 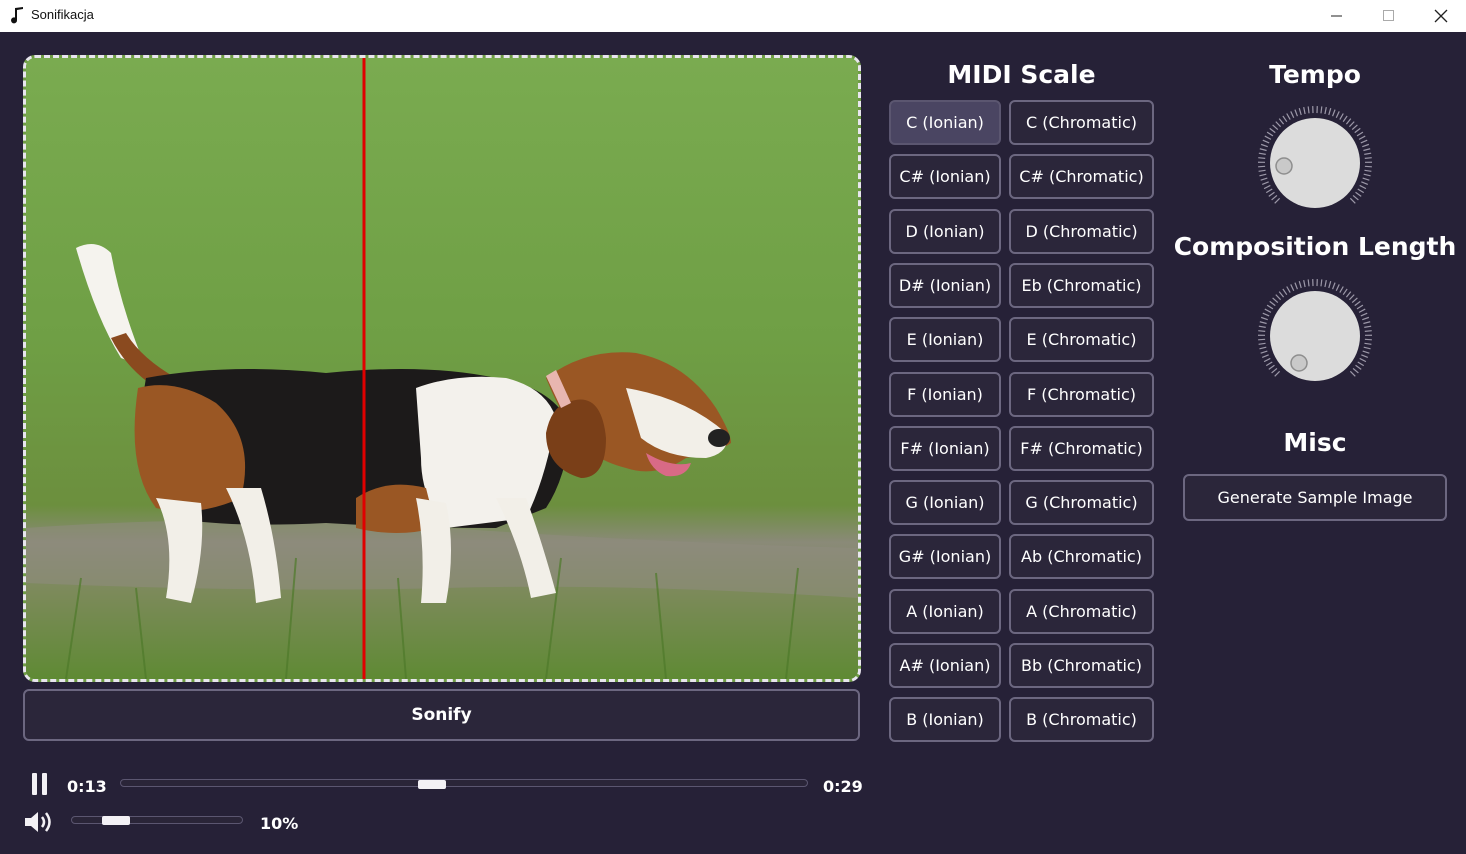 What do you see at coordinates (1081, 394) in the screenshot?
I see `scale-button: F (Chromatic)` at bounding box center [1081, 394].